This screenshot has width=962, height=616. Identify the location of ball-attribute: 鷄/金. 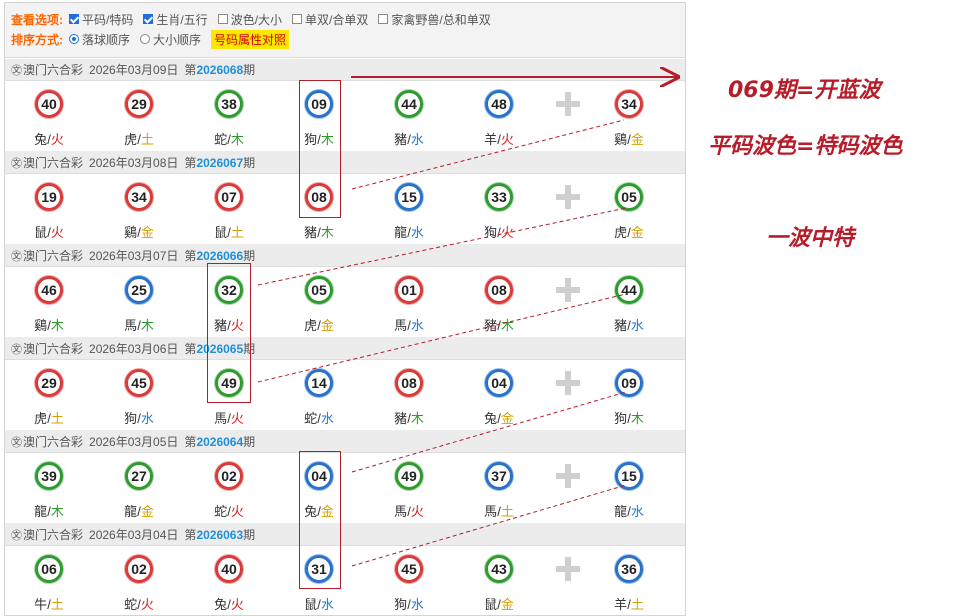
(139, 232).